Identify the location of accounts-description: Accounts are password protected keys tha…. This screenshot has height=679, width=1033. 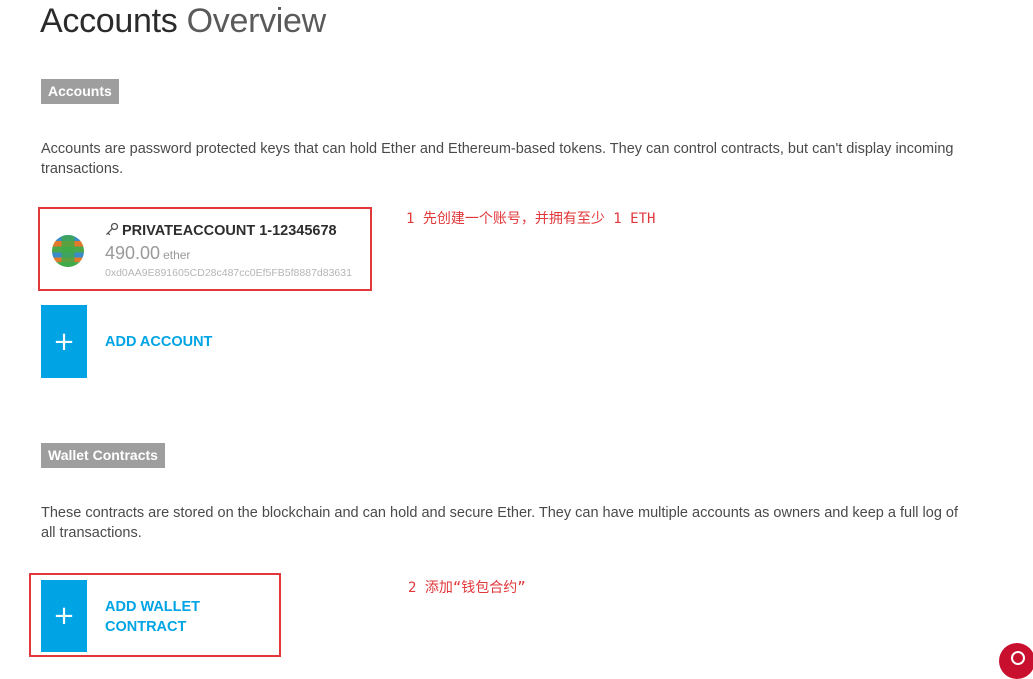
(497, 159).